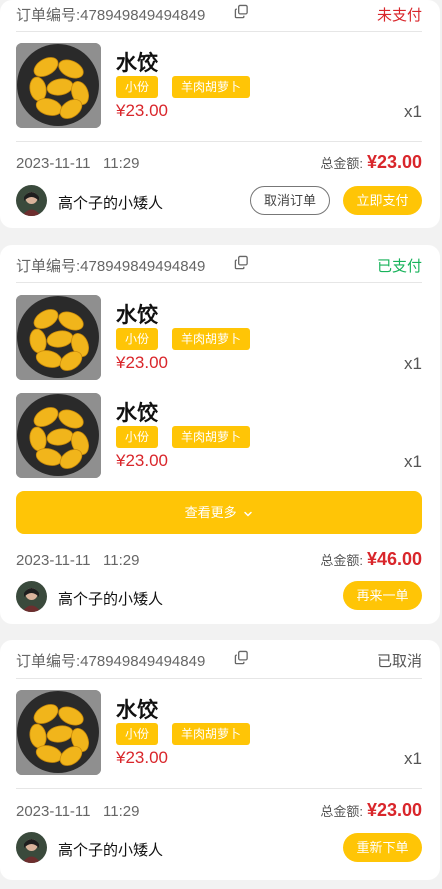 The width and height of the screenshot is (442, 889). I want to click on order-header: 订单编号:478949849494849 未支付, so click(219, 16).